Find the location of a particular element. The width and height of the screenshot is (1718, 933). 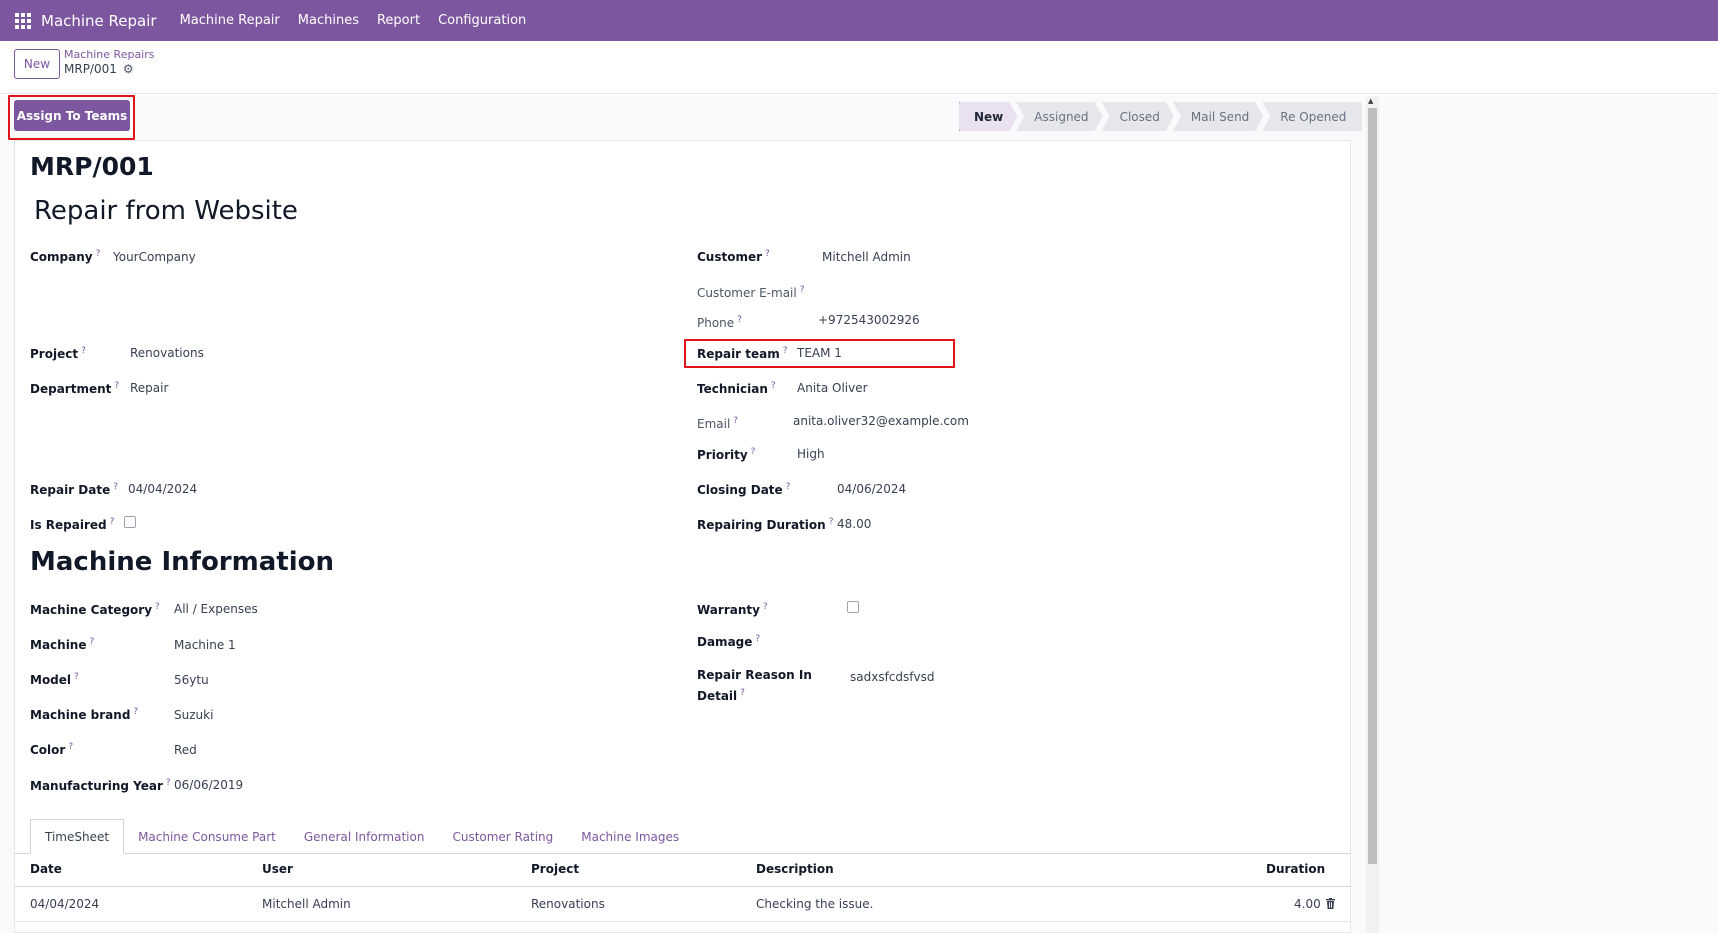

department-field: Repair is located at coordinates (149, 388).